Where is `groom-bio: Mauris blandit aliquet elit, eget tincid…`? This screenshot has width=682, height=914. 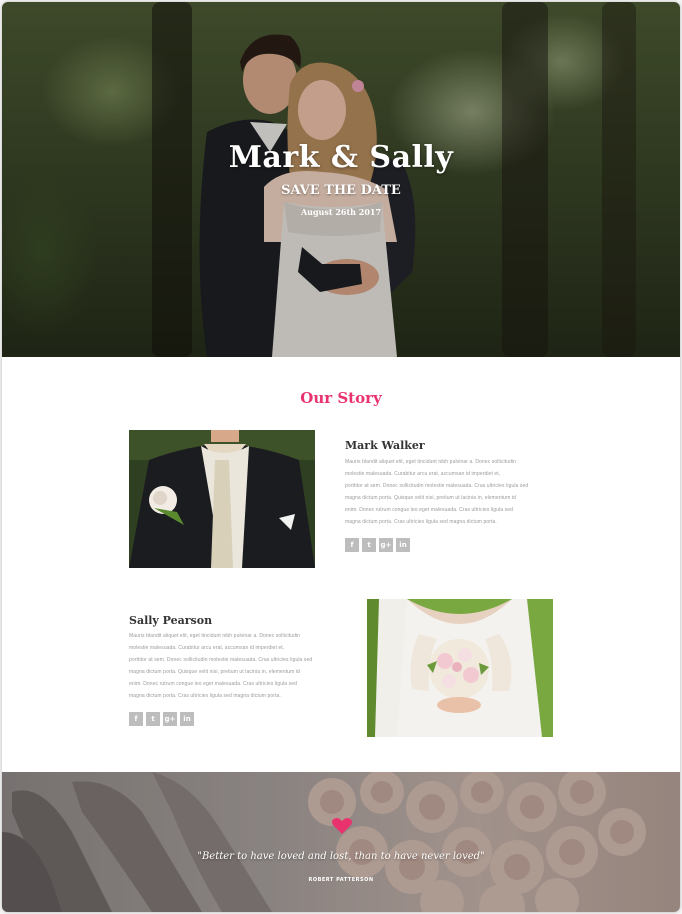 groom-bio: Mauris blandit aliquet elit, eget tincid… is located at coordinates (452, 492).